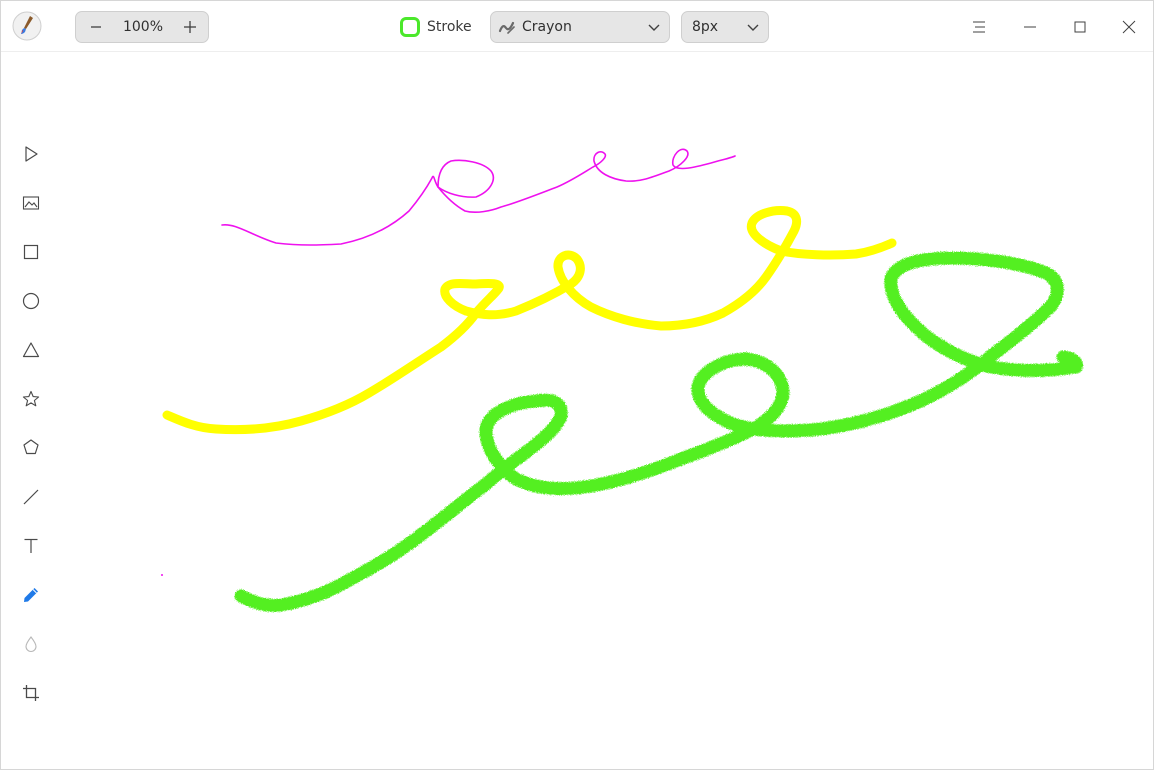 This screenshot has width=1154, height=770. What do you see at coordinates (547, 27) in the screenshot?
I see `brush-type-value: Crayon` at bounding box center [547, 27].